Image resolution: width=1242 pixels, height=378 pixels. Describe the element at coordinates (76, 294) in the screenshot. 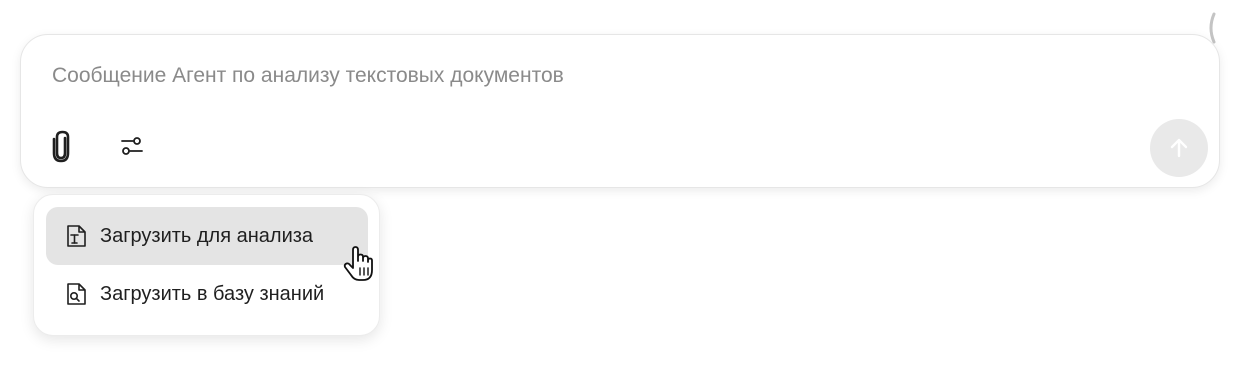

I see `search-file-icon` at that location.